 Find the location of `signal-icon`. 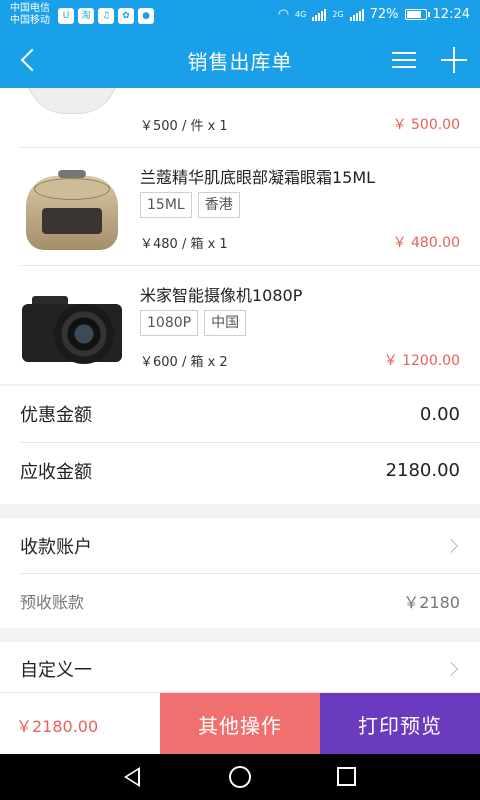

signal-icon is located at coordinates (319, 14).